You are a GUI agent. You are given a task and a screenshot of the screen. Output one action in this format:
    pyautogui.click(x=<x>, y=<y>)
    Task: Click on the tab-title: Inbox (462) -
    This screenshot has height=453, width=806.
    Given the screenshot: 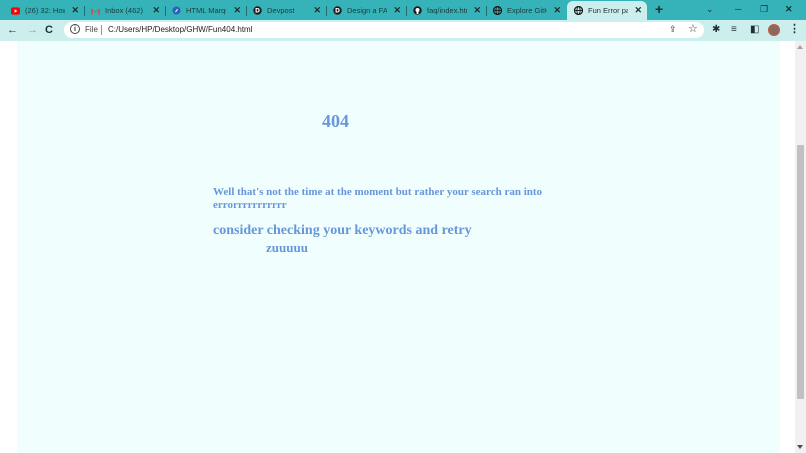 What is the action you would take?
    pyautogui.click(x=125, y=10)
    